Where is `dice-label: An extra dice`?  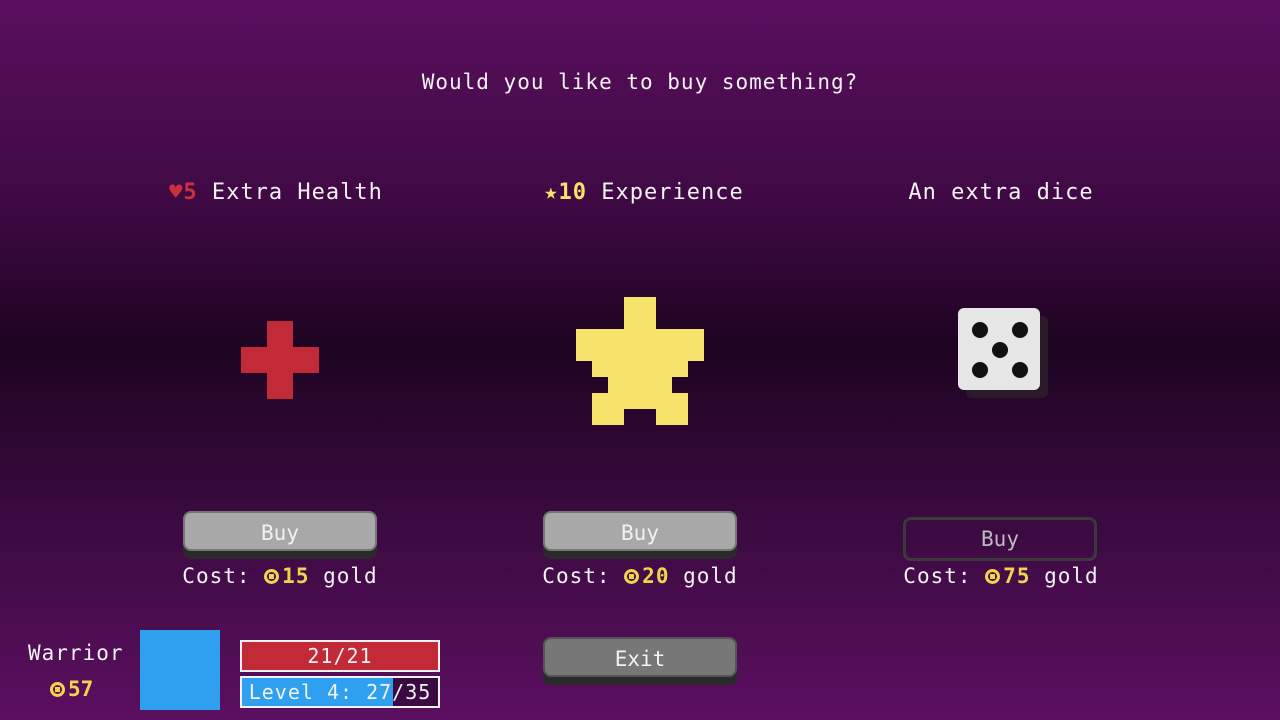
dice-label: An extra dice is located at coordinates (1001, 192).